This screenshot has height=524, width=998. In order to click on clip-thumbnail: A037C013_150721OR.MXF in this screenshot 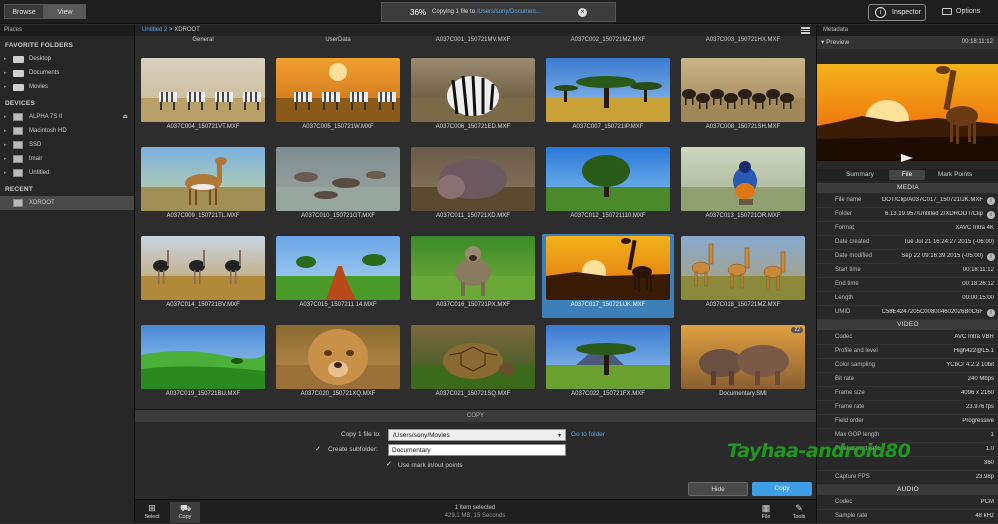, I will do `click(743, 187)`.